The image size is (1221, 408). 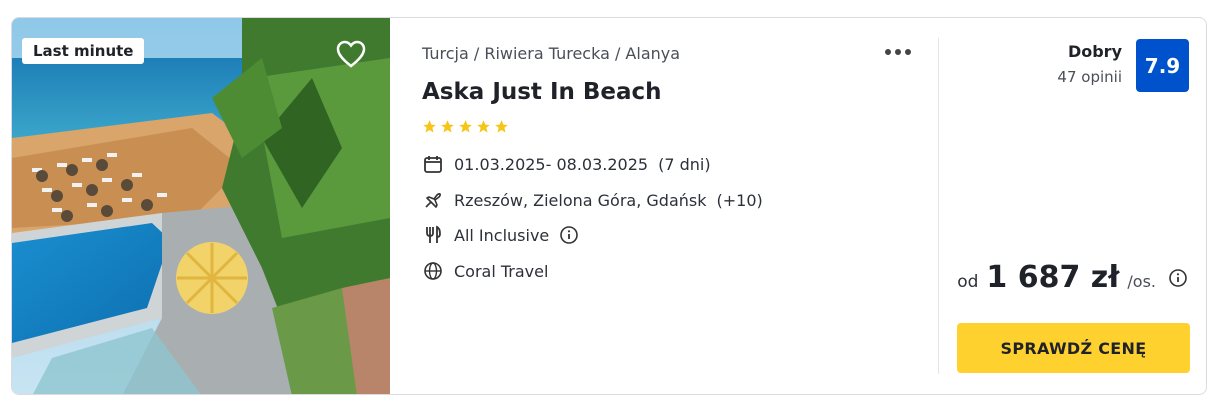 What do you see at coordinates (968, 282) in the screenshot?
I see `price-prefix: od` at bounding box center [968, 282].